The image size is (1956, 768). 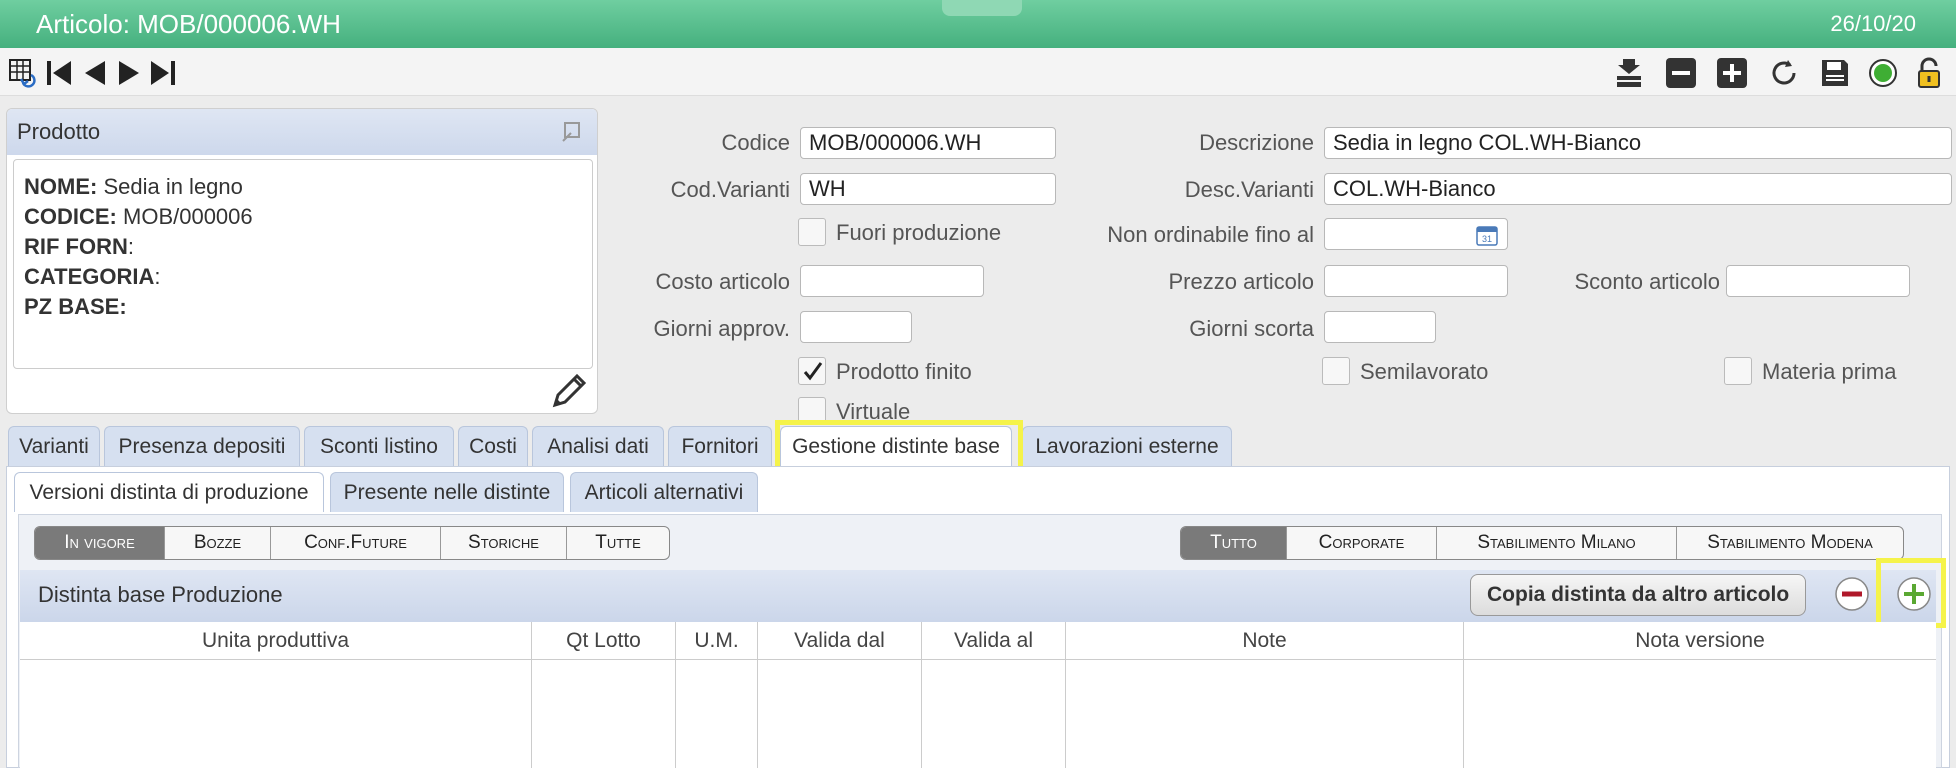 I want to click on cod-varianti-label: Cod.Varianti, so click(x=730, y=189).